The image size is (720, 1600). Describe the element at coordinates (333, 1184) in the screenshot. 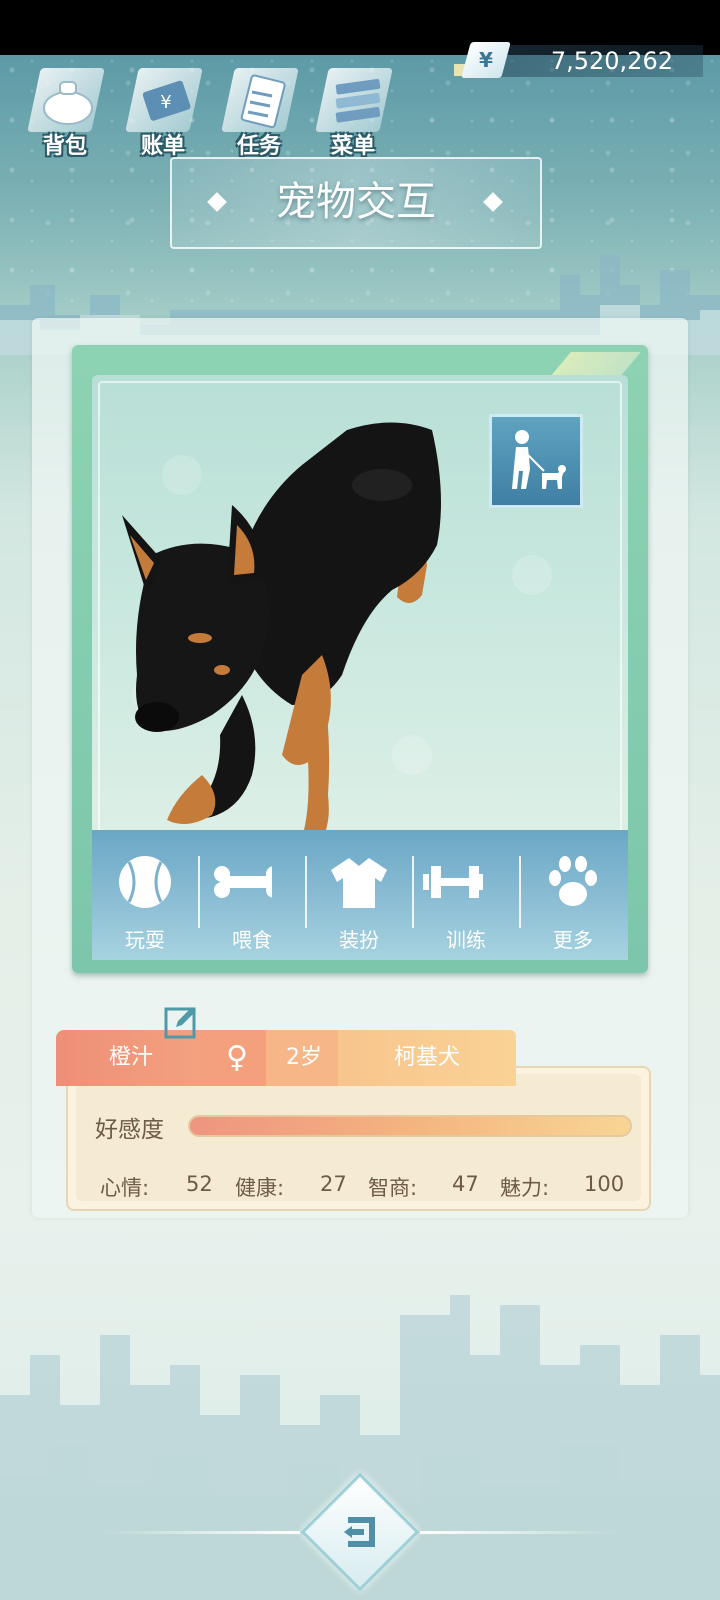

I see `health-value: 27` at that location.